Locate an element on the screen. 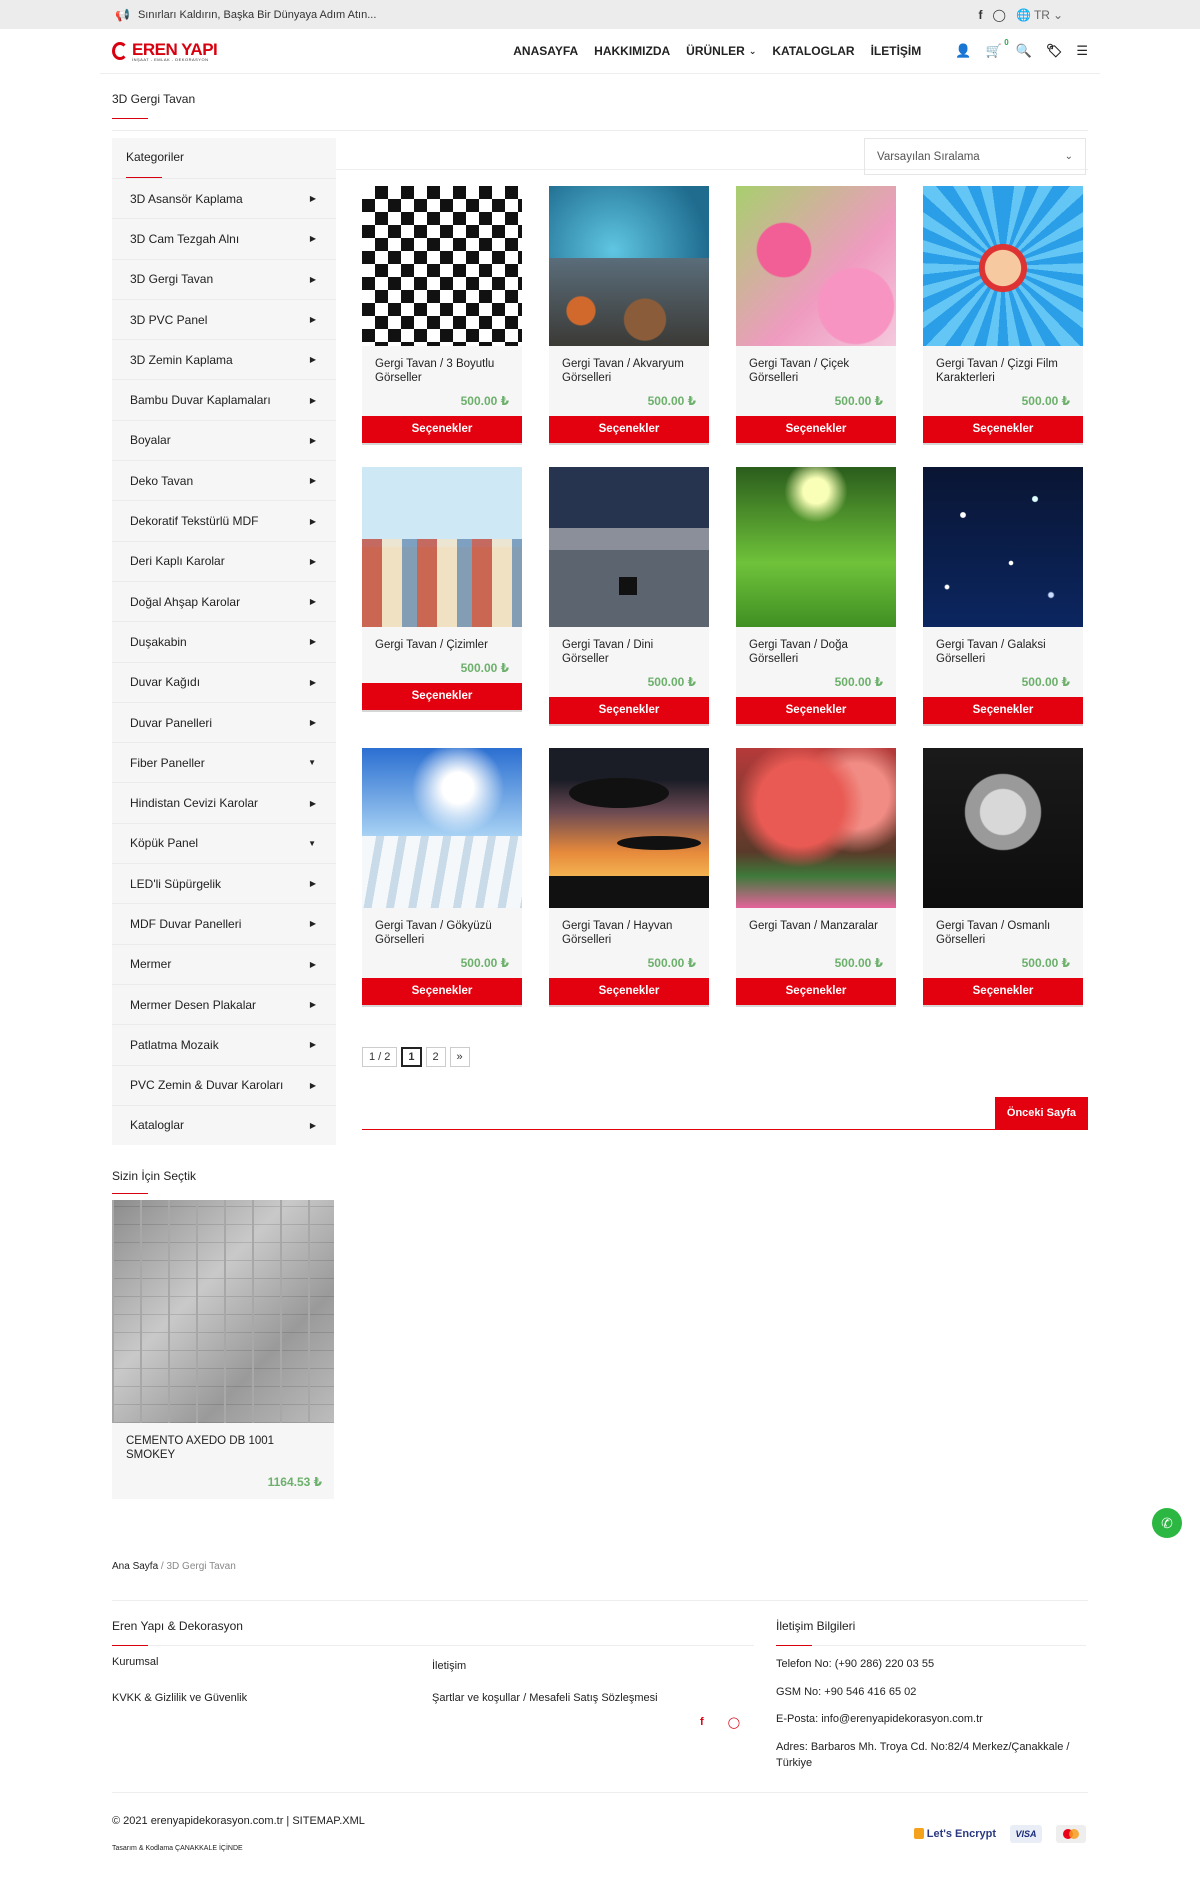 This screenshot has height=1888, width=1200. sort-select: Varsayılan Sıralama ⌄ is located at coordinates (975, 156).